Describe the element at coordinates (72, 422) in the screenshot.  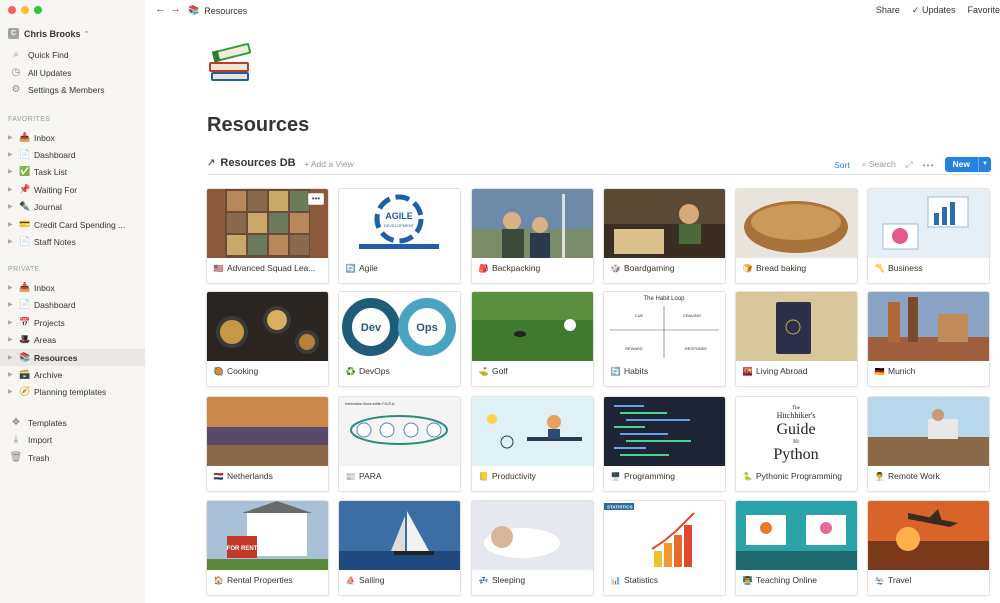
I see `sidebar-bottom-item-0: ❖ Templates` at that location.